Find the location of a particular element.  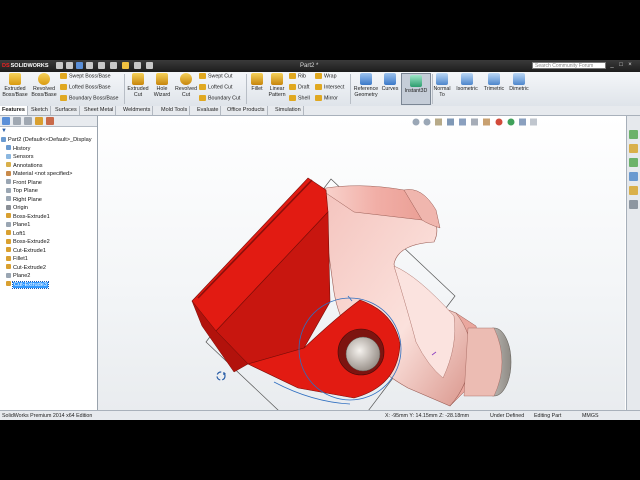

design-library-icon is located at coordinates (633, 148).